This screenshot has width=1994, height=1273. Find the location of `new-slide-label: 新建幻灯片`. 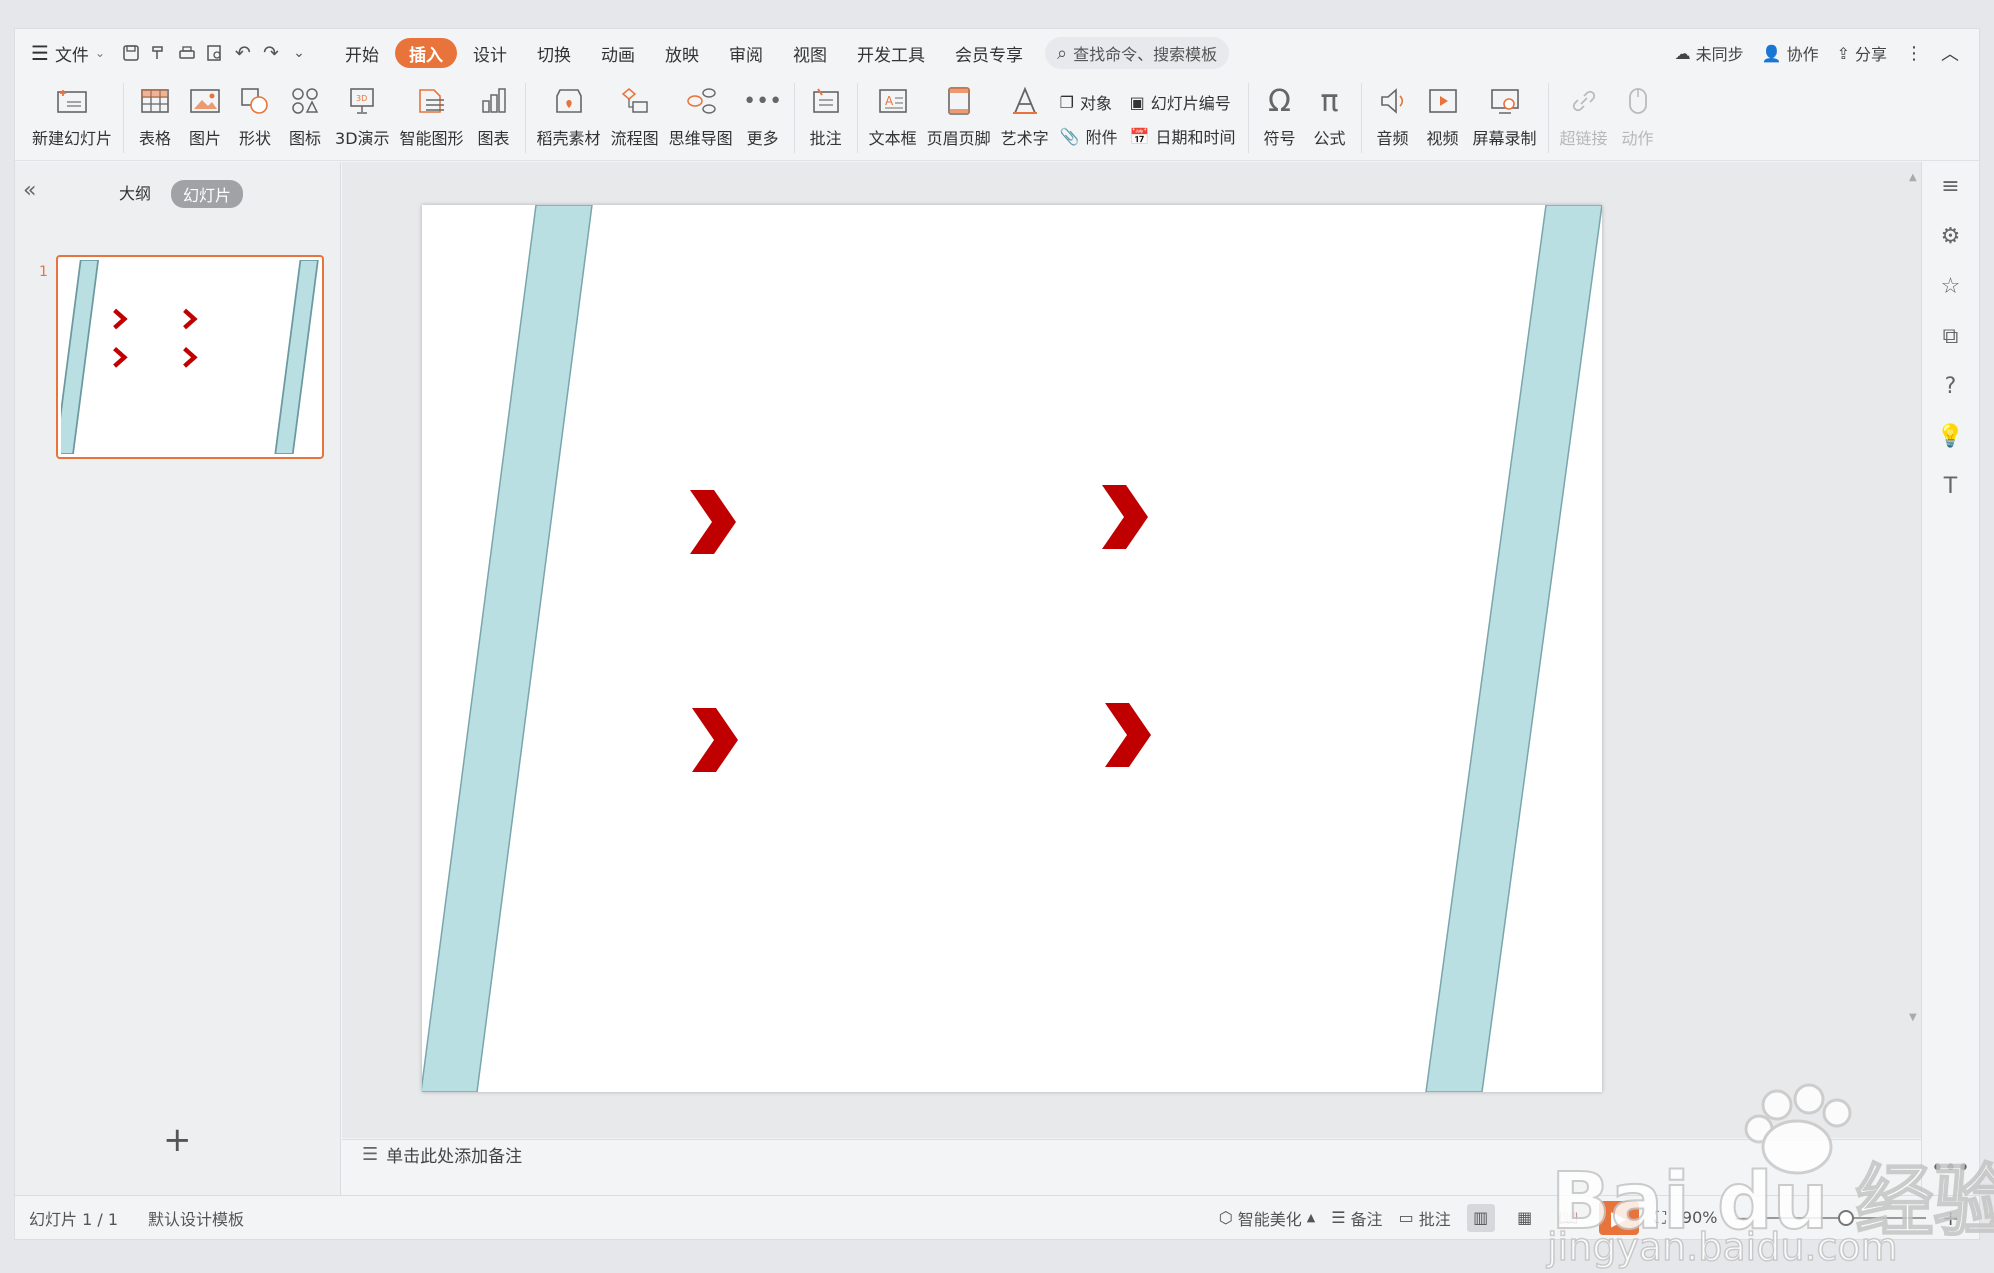

new-slide-label: 新建幻灯片 is located at coordinates (72, 138).